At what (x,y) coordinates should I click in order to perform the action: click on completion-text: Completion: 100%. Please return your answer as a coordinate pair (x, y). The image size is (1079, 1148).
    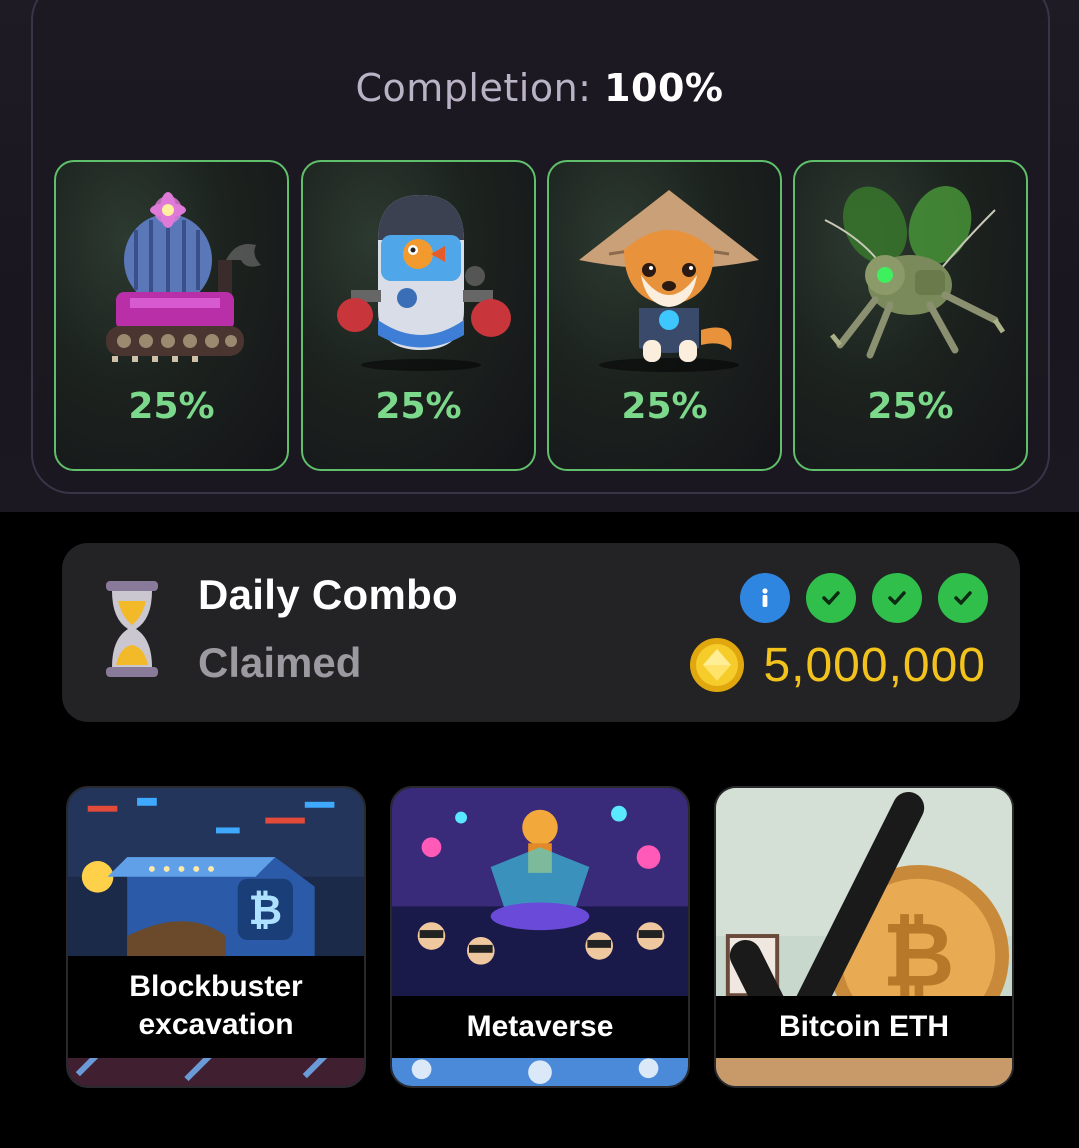
    Looking at the image, I should click on (539, 88).